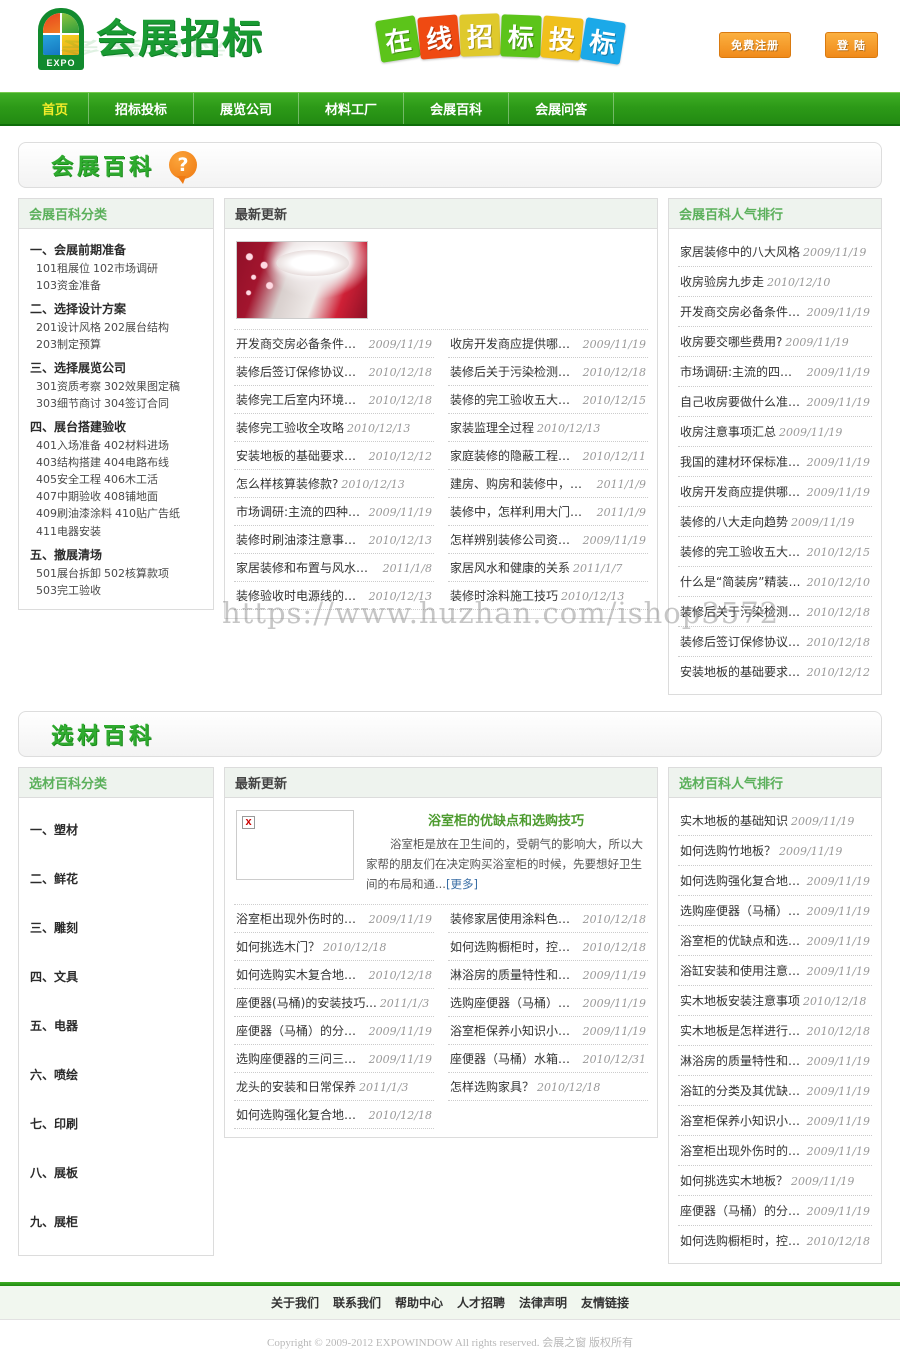 The width and height of the screenshot is (900, 1370). What do you see at coordinates (515, 1002) in the screenshot?
I see `news-title: 选购座便器（马桶）的技巧` at bounding box center [515, 1002].